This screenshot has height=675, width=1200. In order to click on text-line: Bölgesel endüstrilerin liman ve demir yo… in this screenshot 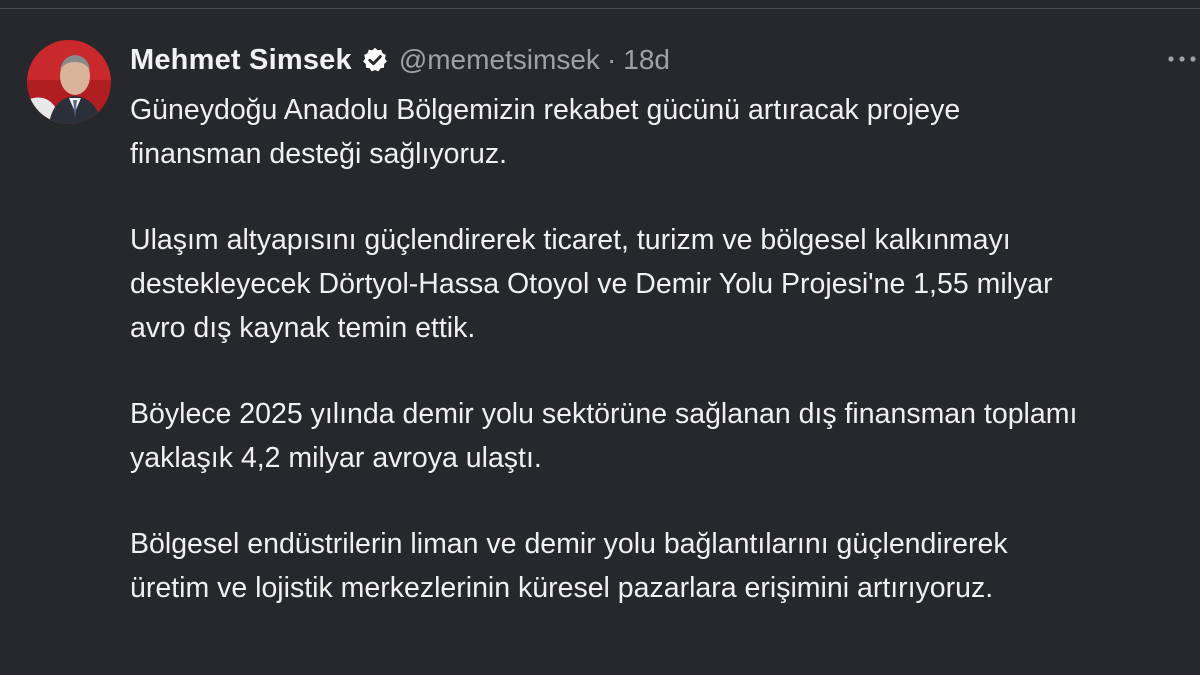, I will do `click(569, 544)`.